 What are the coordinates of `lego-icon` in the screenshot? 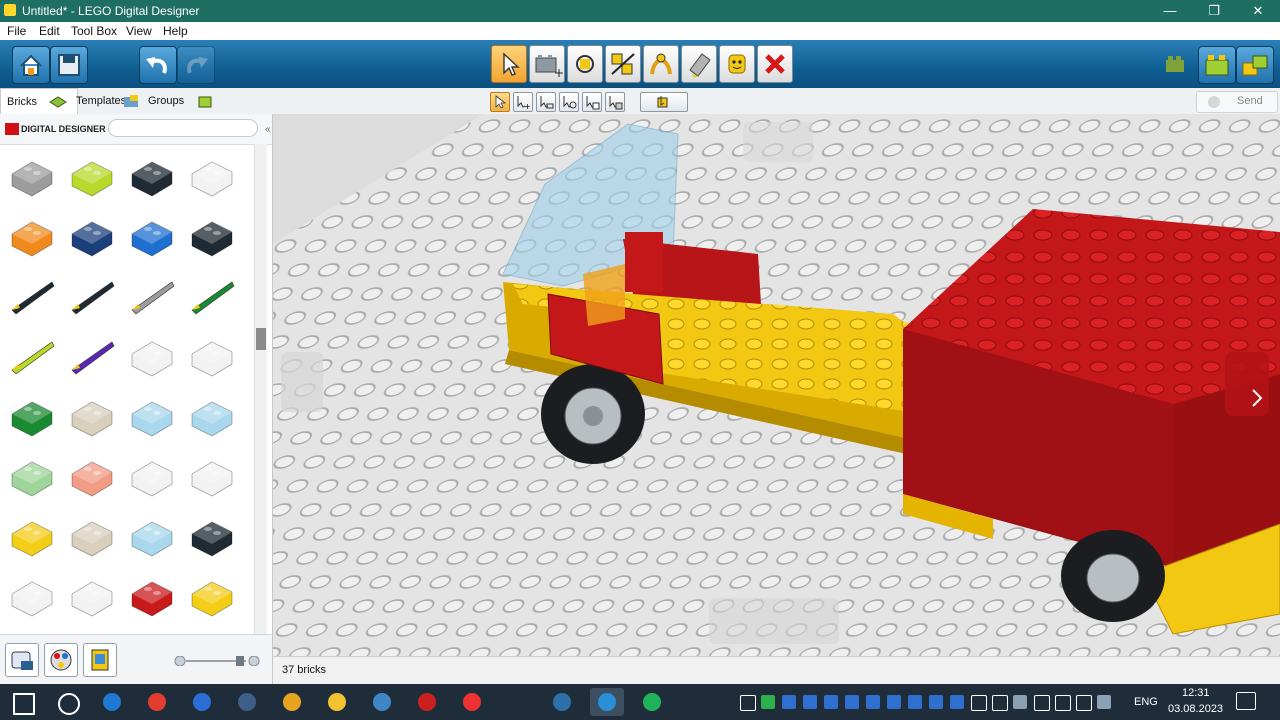 It's located at (607, 702).